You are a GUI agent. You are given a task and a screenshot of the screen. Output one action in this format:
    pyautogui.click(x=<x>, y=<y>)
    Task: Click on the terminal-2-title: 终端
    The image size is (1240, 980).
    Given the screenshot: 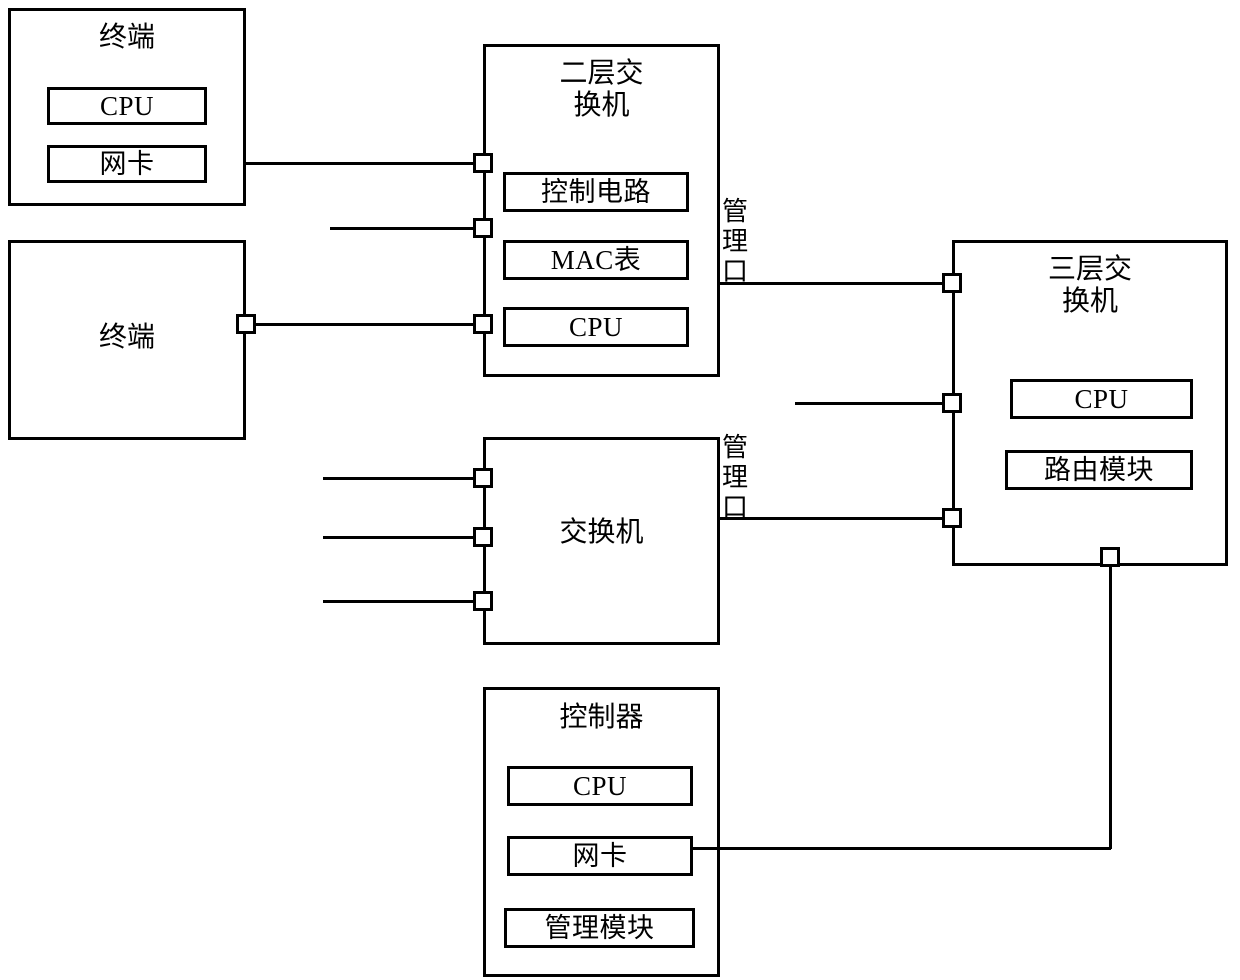 What is the action you would take?
    pyautogui.click(x=126, y=337)
    